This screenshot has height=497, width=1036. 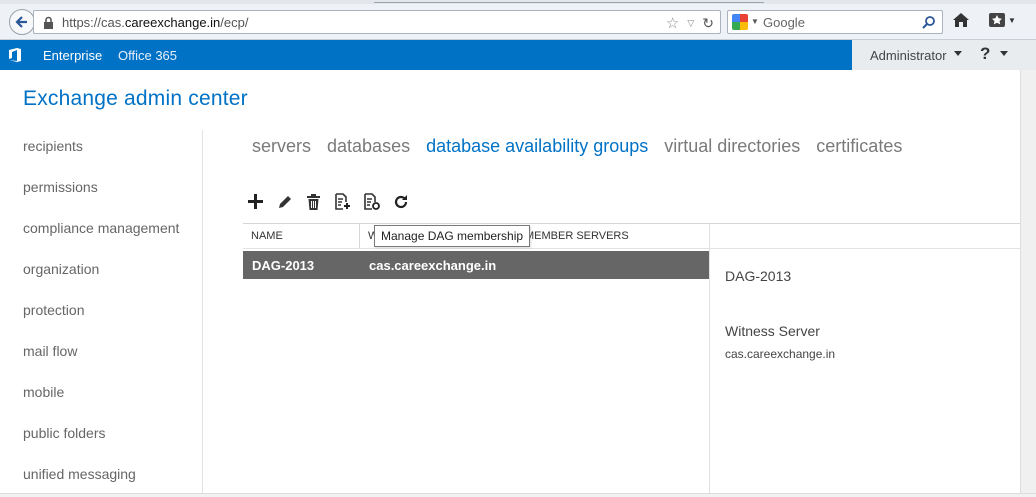 What do you see at coordinates (929, 22) in the screenshot?
I see `search-icon` at bounding box center [929, 22].